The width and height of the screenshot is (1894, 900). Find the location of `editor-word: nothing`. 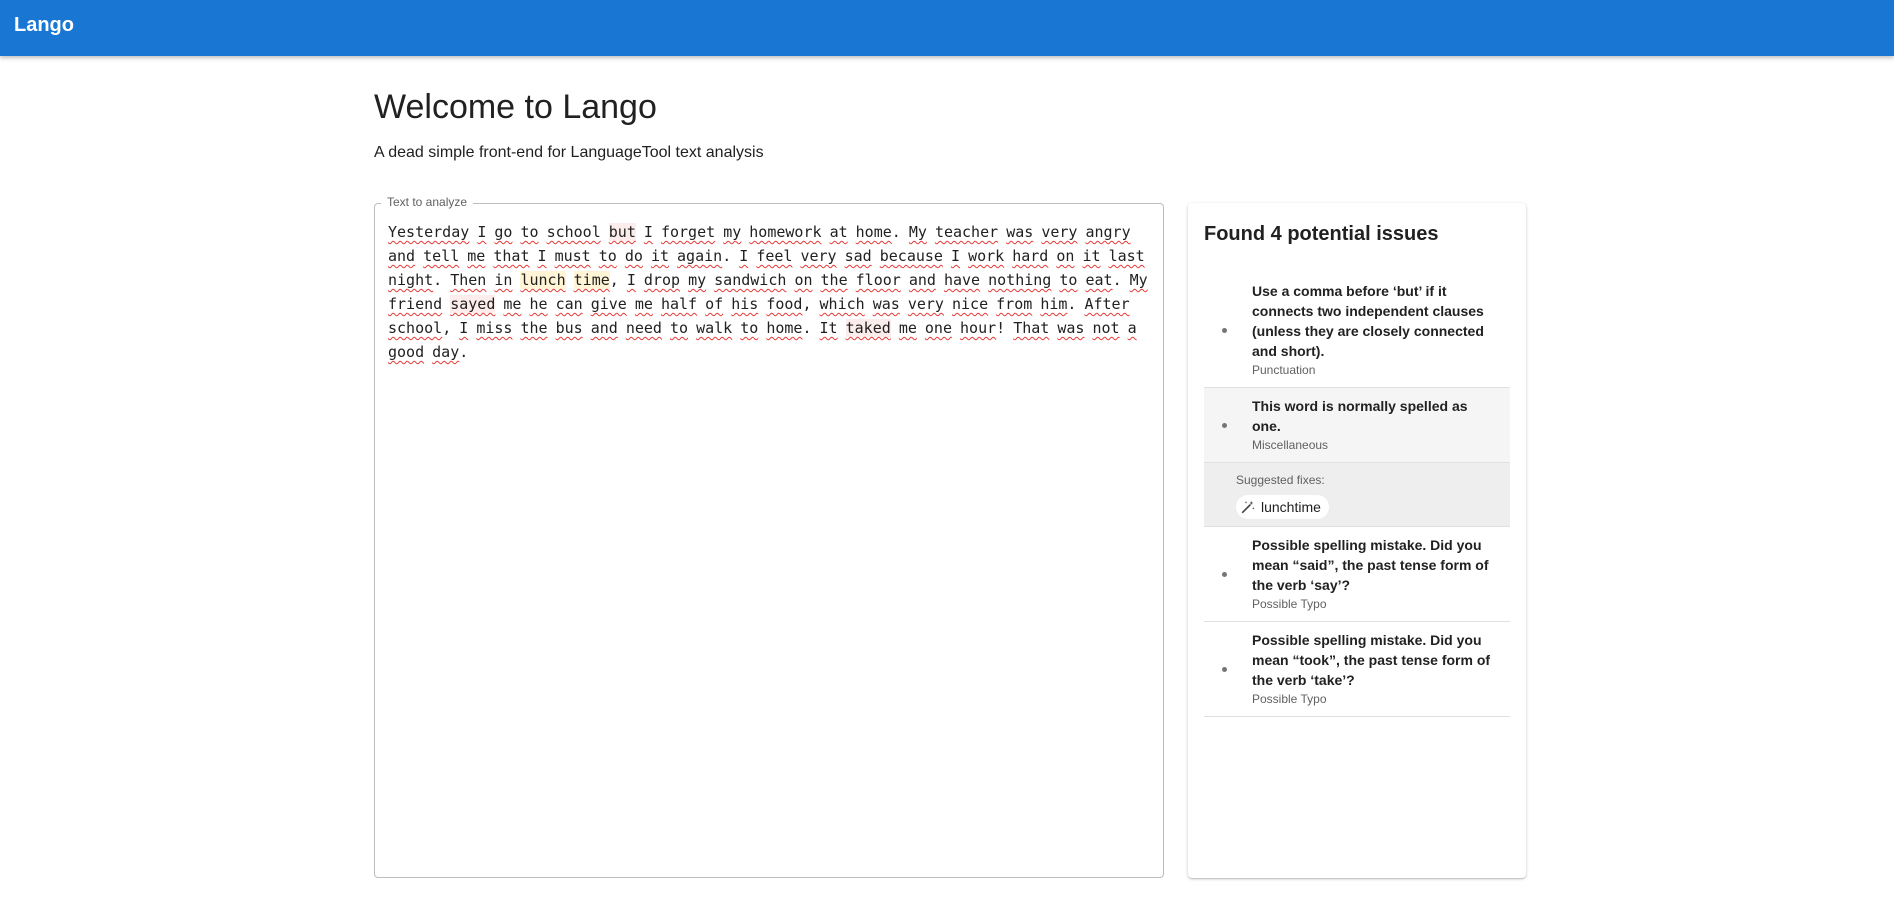

editor-word: nothing is located at coordinates (1020, 280).